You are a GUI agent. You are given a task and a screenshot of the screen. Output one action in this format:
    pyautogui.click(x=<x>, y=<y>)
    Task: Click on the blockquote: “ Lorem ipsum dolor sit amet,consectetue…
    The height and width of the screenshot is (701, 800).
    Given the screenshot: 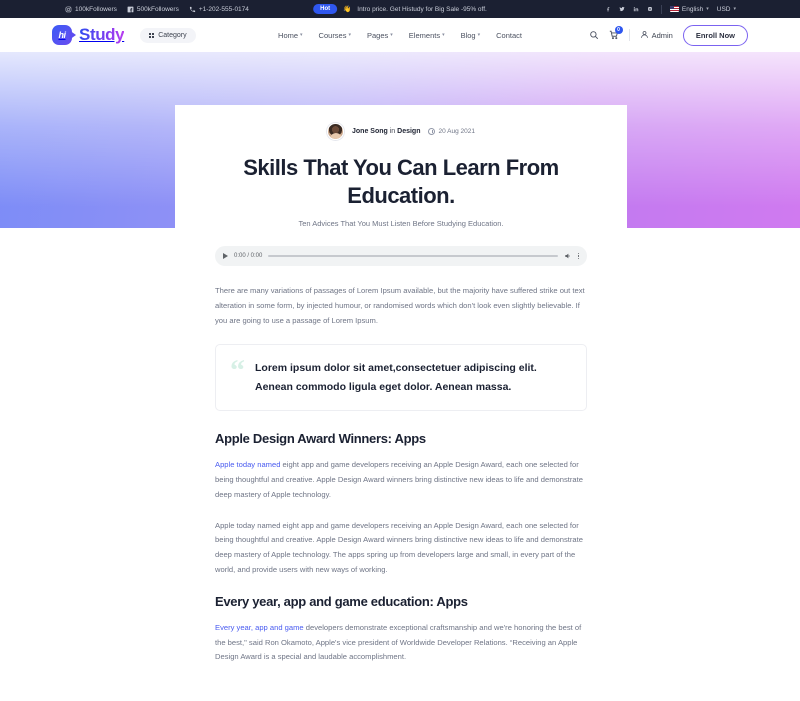 What is the action you would take?
    pyautogui.click(x=401, y=378)
    